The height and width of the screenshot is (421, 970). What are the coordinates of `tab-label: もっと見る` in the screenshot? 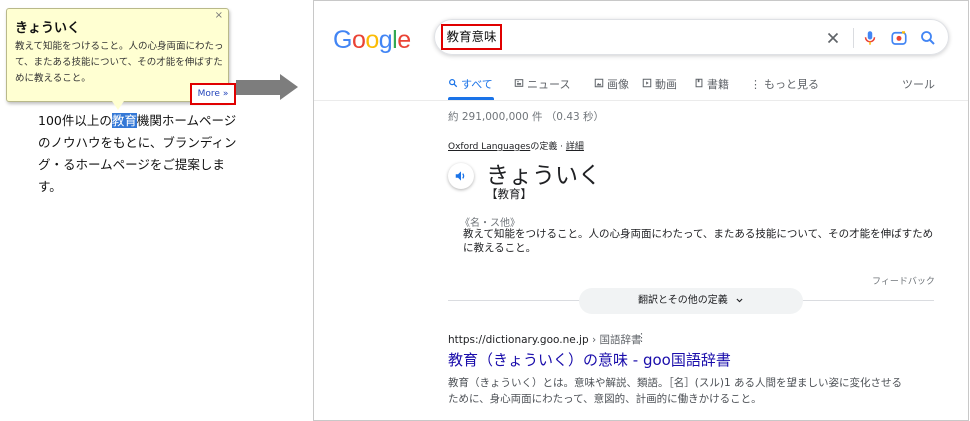 It's located at (791, 84).